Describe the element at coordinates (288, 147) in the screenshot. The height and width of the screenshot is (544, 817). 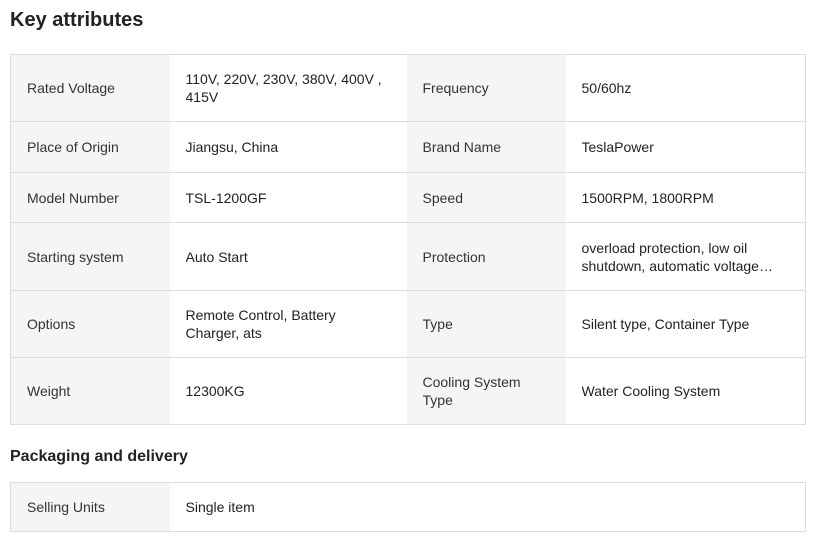
I see `attribute-value: Jiangsu, China` at that location.